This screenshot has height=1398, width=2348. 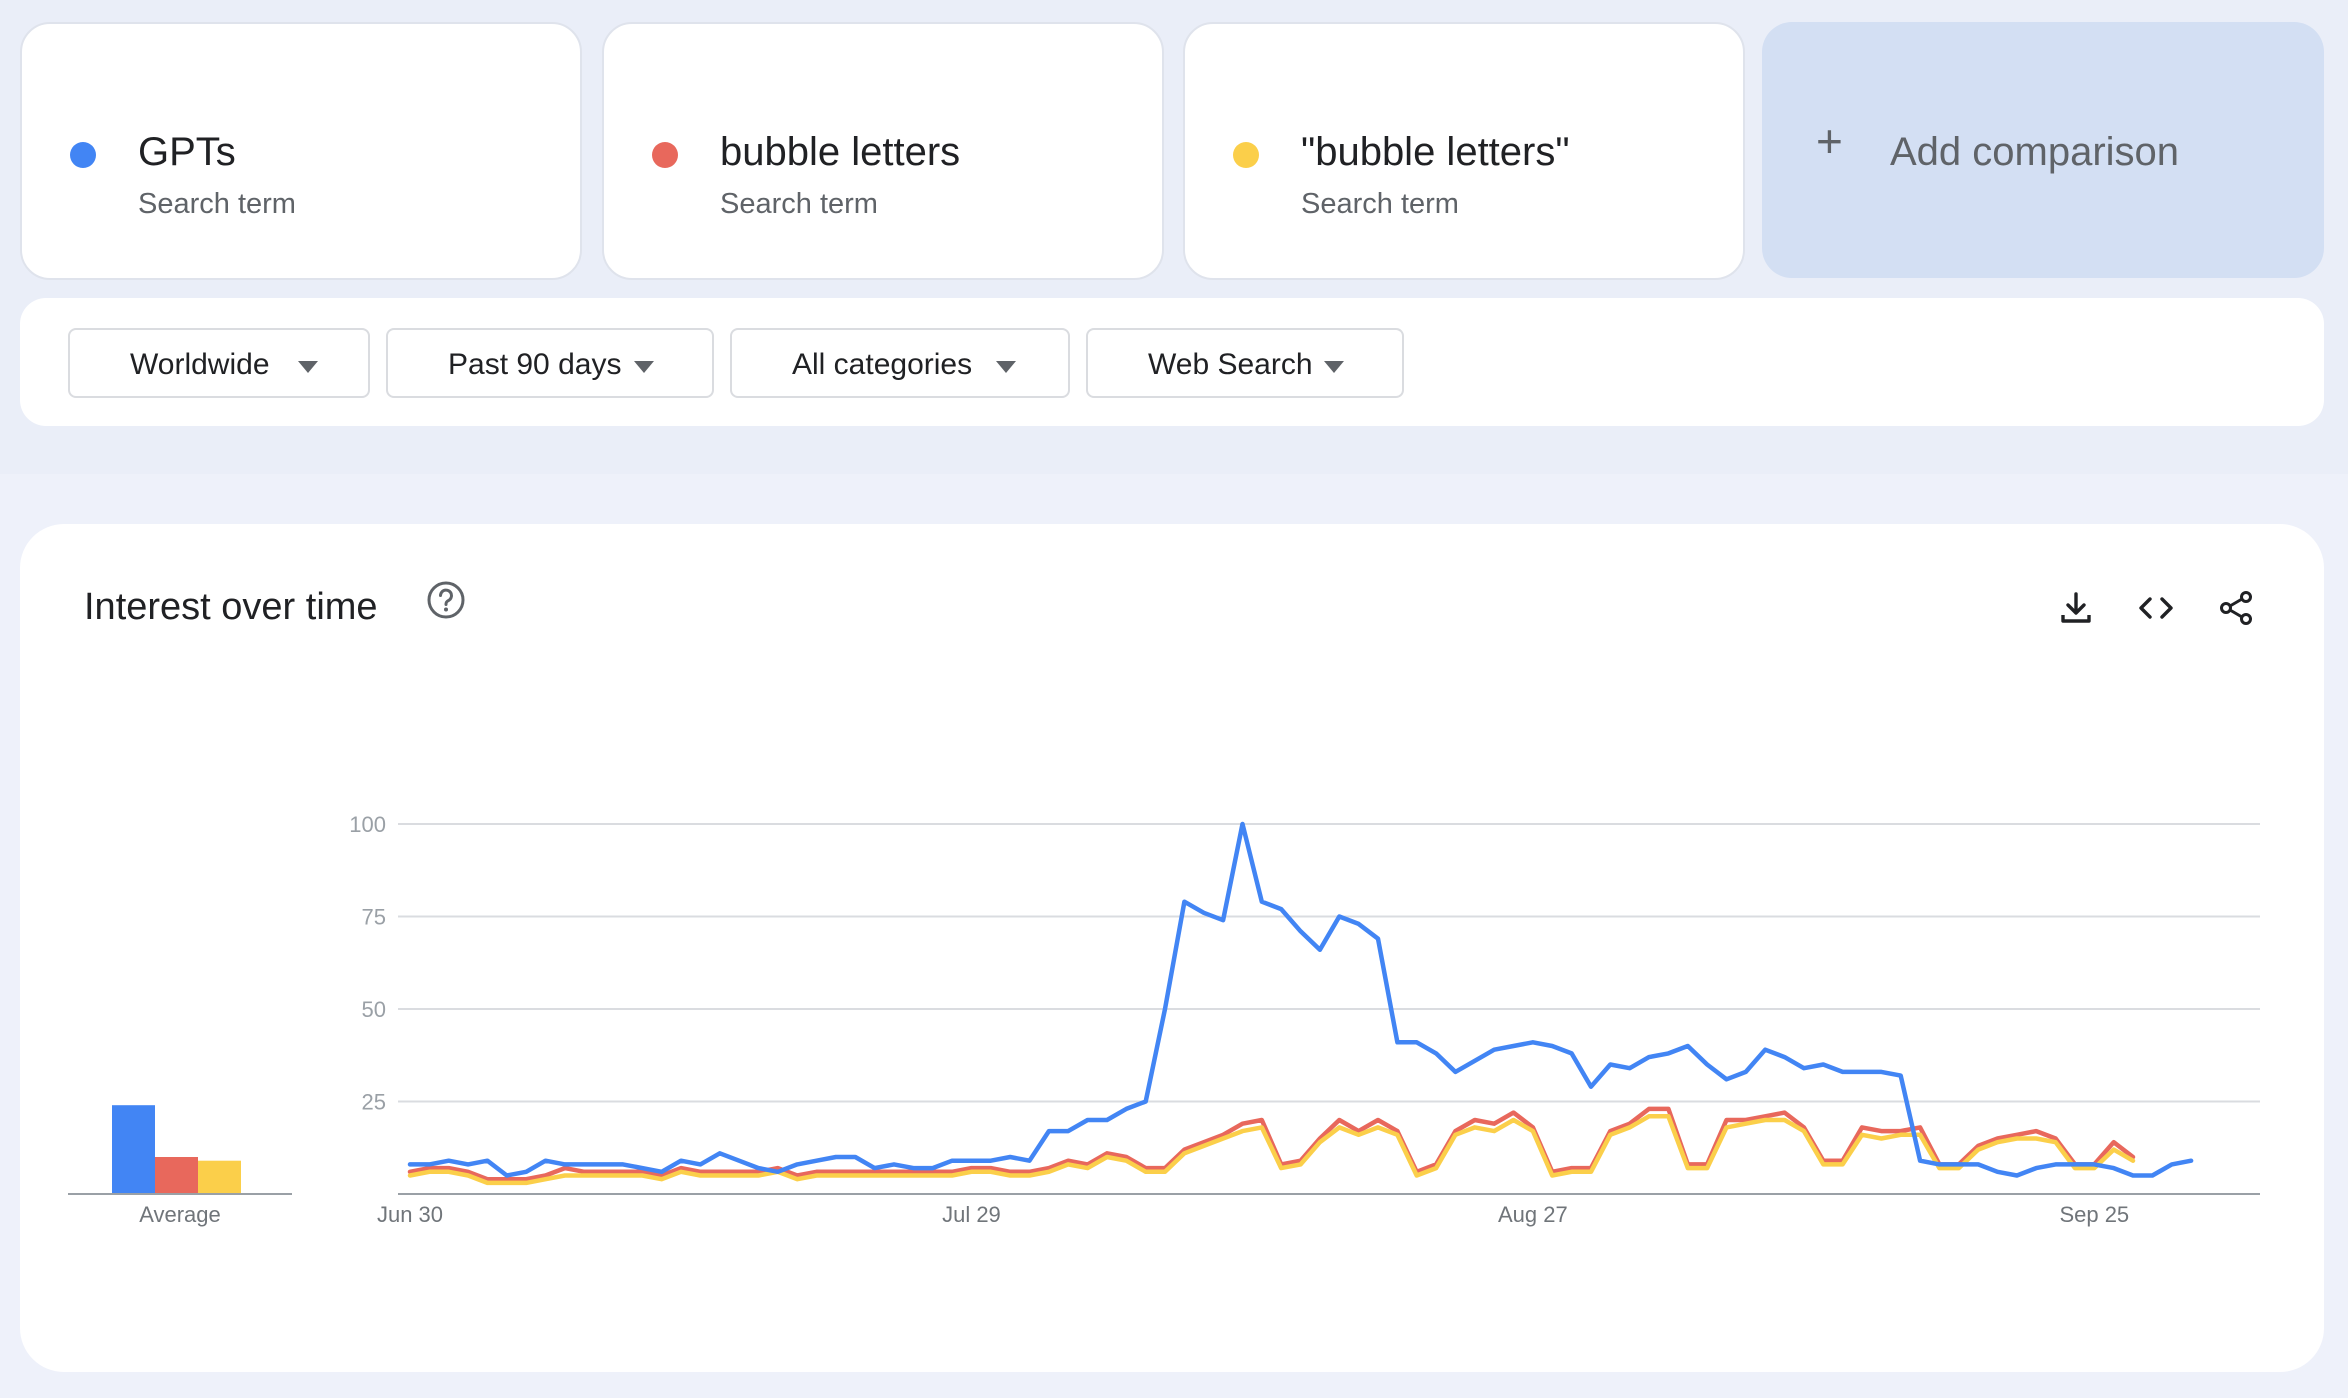 What do you see at coordinates (971, 1214) in the screenshot?
I see `x-tick-label: Jul 29` at bounding box center [971, 1214].